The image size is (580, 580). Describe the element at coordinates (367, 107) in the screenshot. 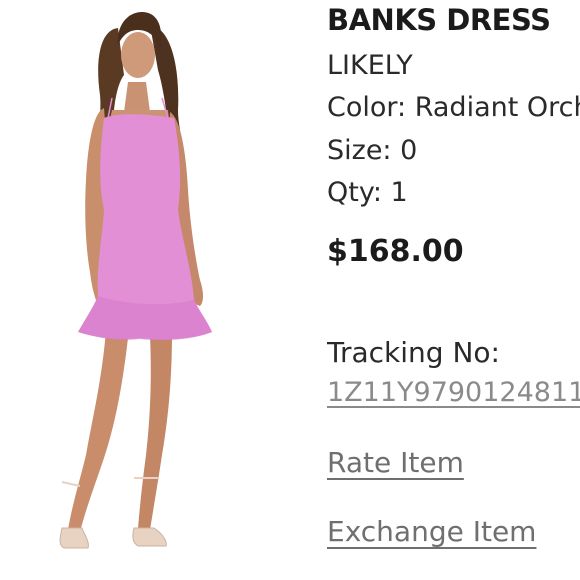

I see `color-label: Color:` at that location.